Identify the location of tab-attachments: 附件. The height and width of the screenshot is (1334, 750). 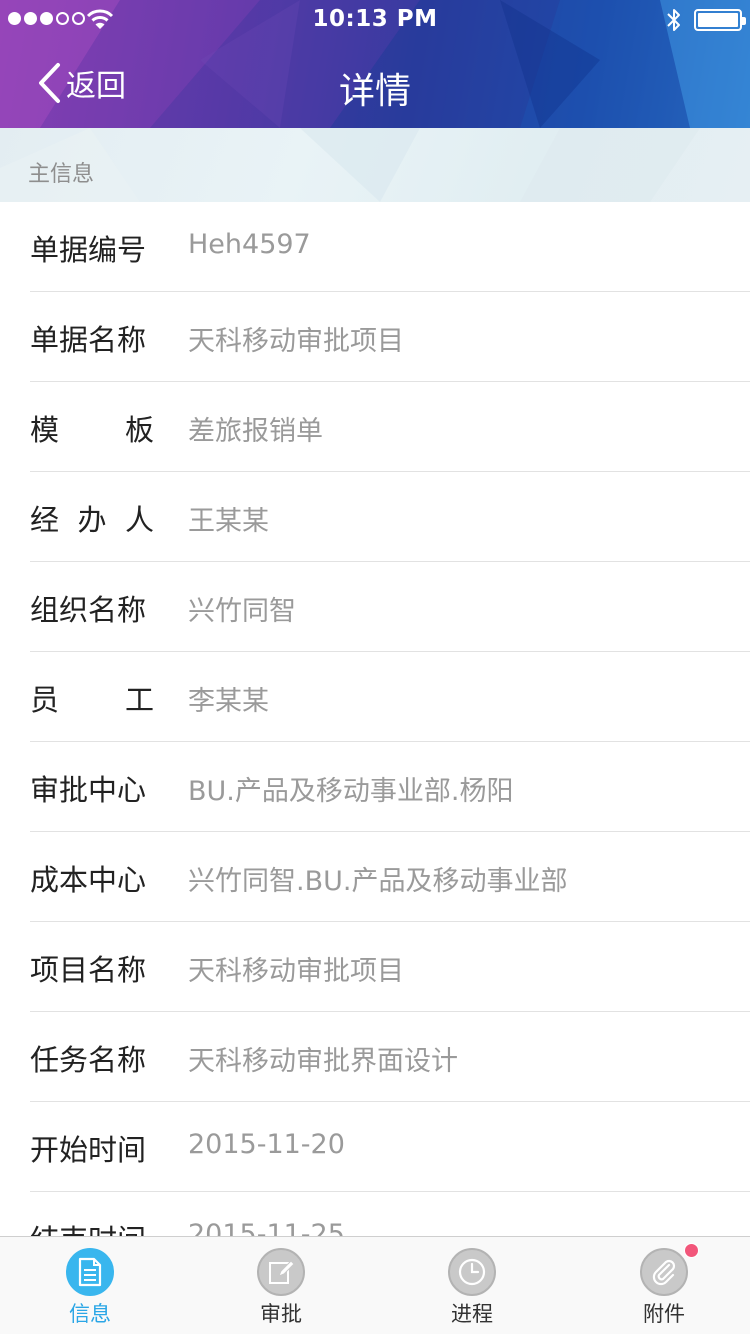
(664, 1285).